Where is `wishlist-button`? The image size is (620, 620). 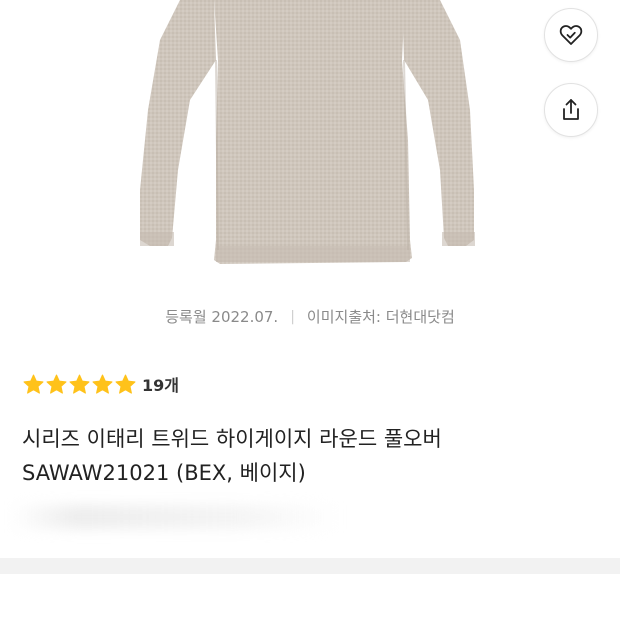
wishlist-button is located at coordinates (571, 35).